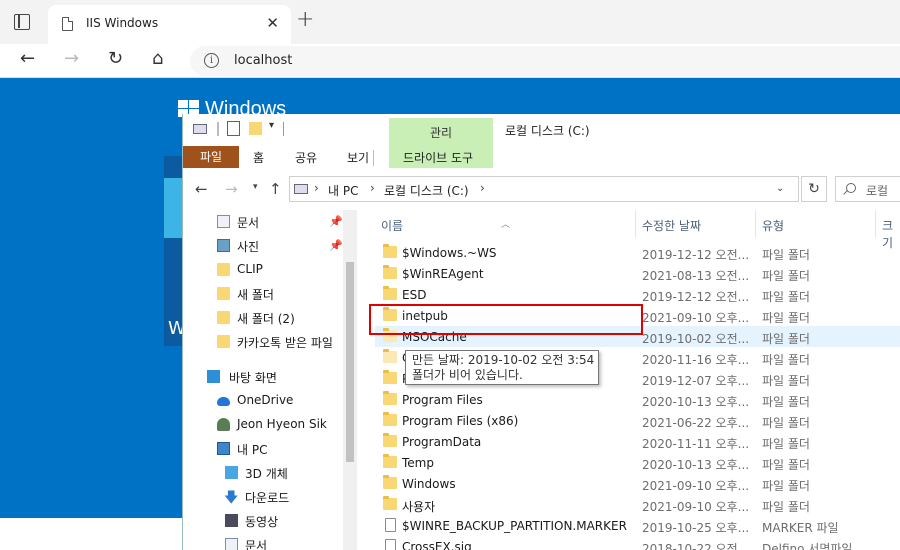 This screenshot has height=550, width=900. What do you see at coordinates (115, 59) in the screenshot?
I see `refresh-button: ↻` at bounding box center [115, 59].